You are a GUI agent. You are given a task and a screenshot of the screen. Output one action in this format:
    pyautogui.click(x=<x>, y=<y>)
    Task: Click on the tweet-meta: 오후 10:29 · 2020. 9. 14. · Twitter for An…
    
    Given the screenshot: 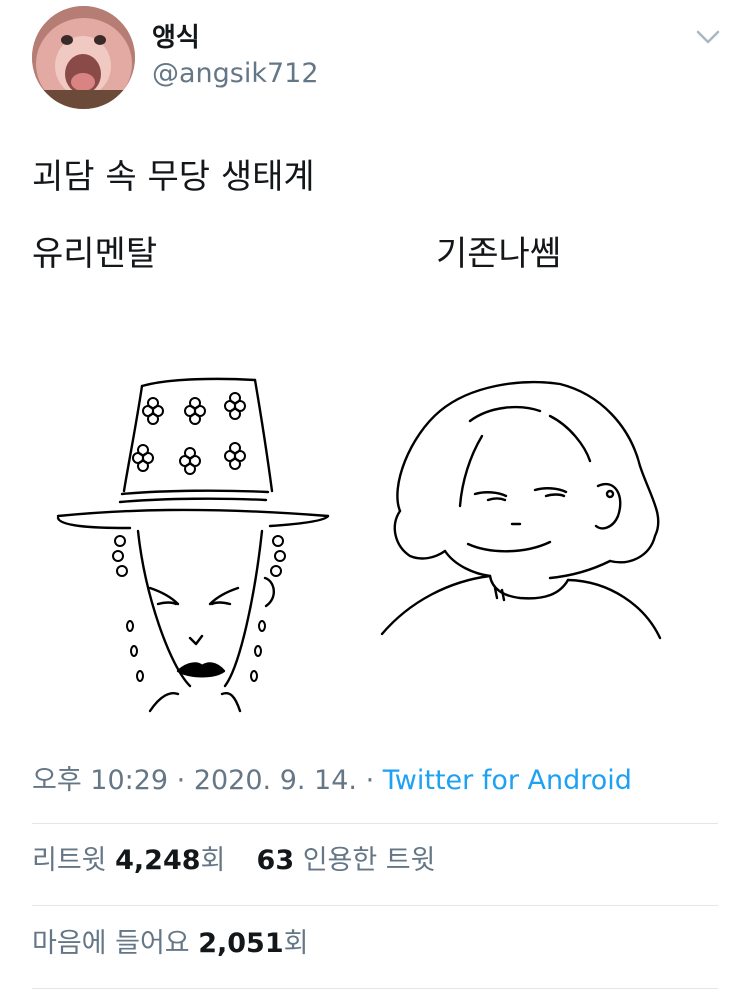 What is the action you would take?
    pyautogui.click(x=332, y=781)
    